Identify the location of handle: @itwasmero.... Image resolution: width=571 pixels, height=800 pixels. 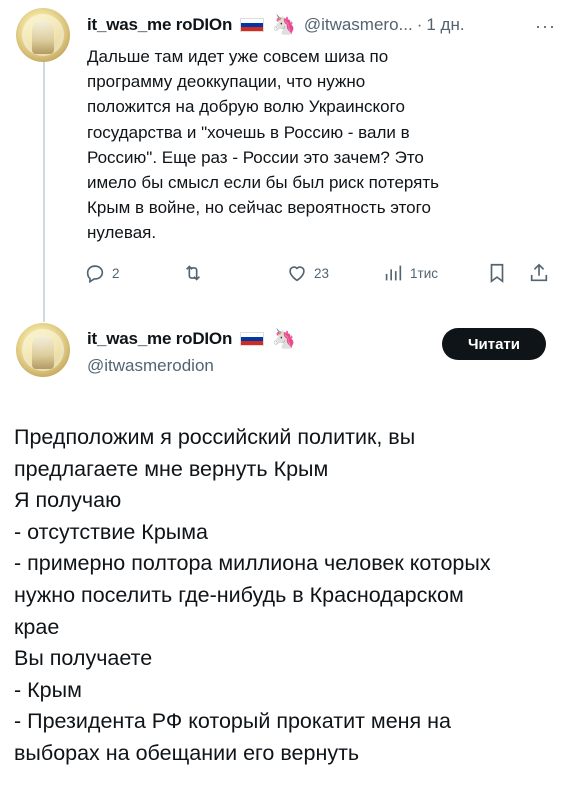
(358, 25).